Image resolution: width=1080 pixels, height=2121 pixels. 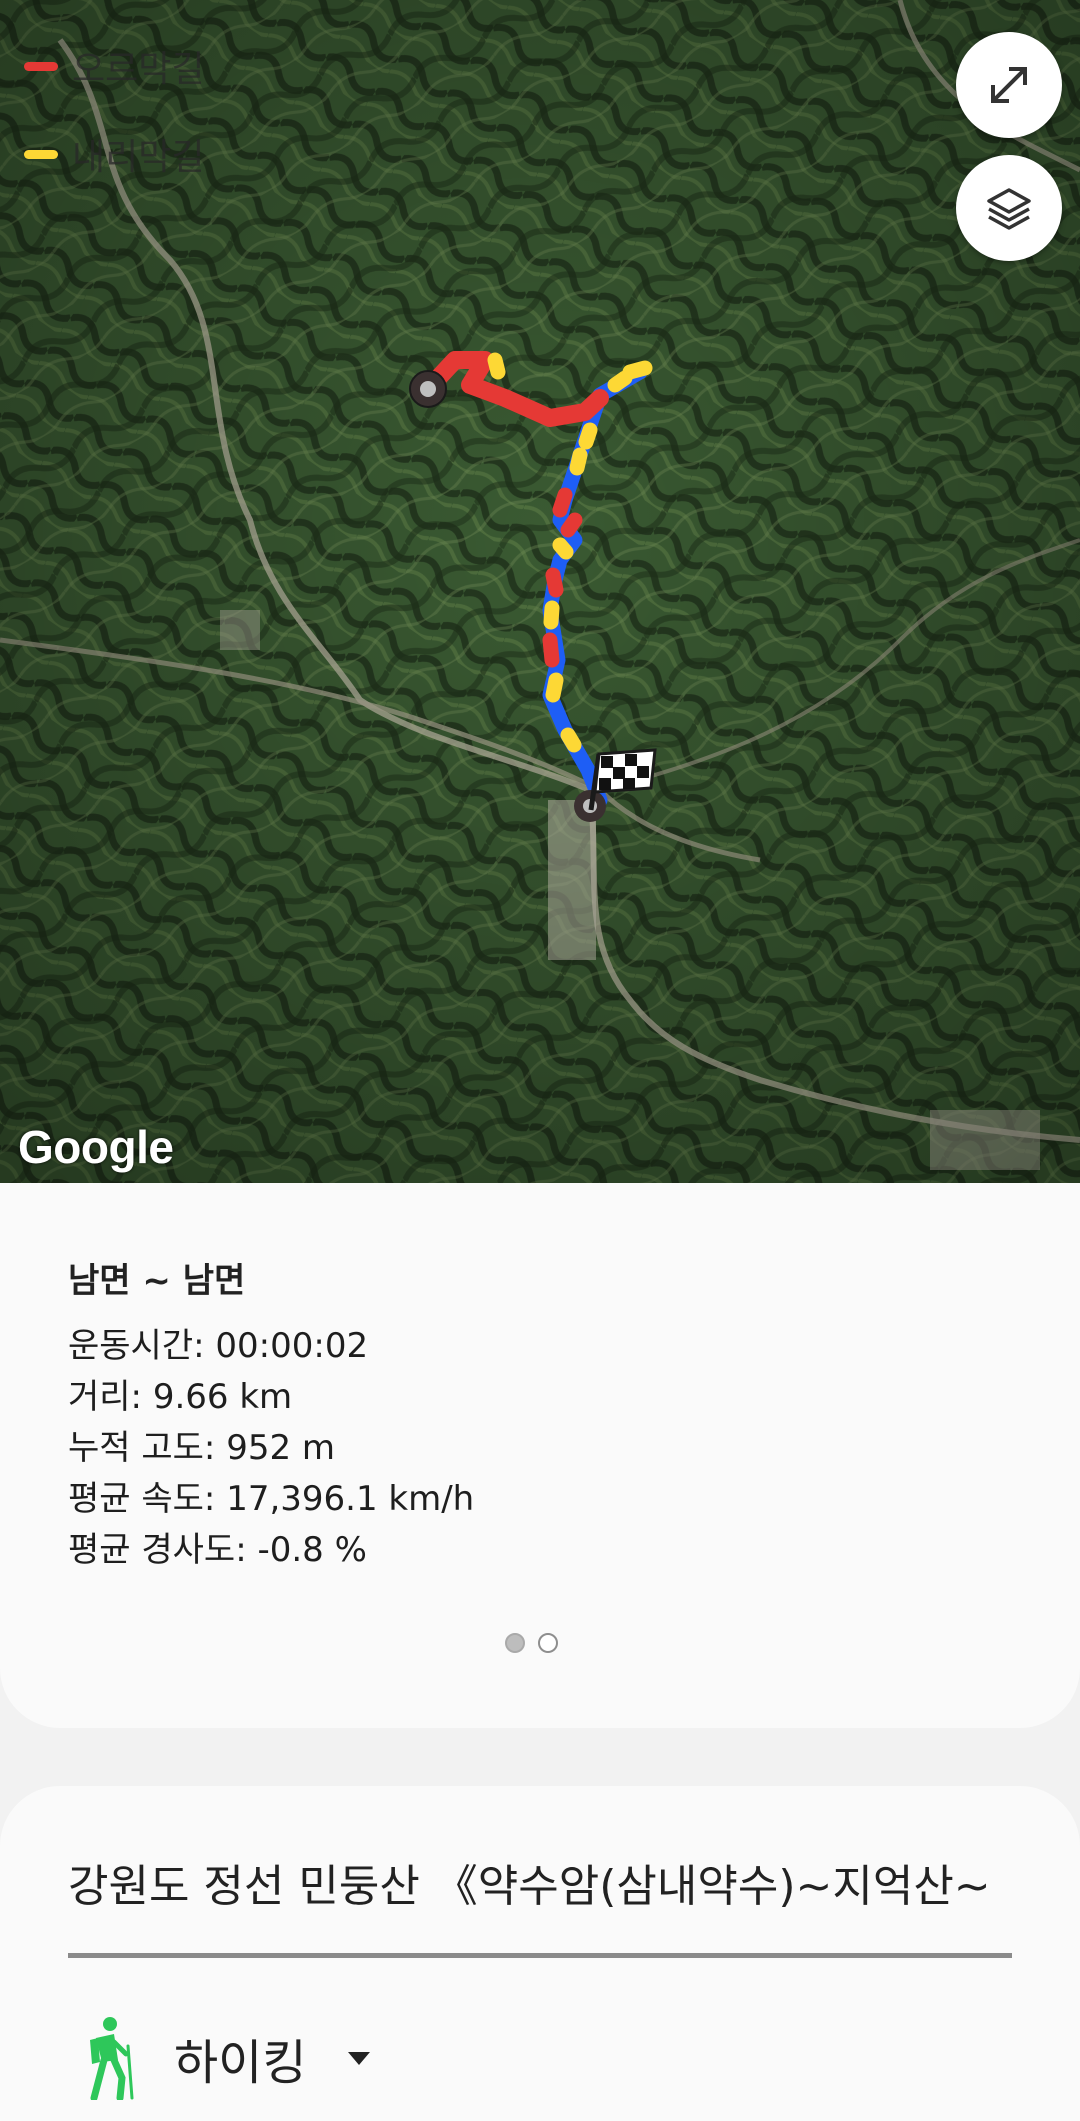 I want to click on page-indicator, so click(x=538, y=1643).